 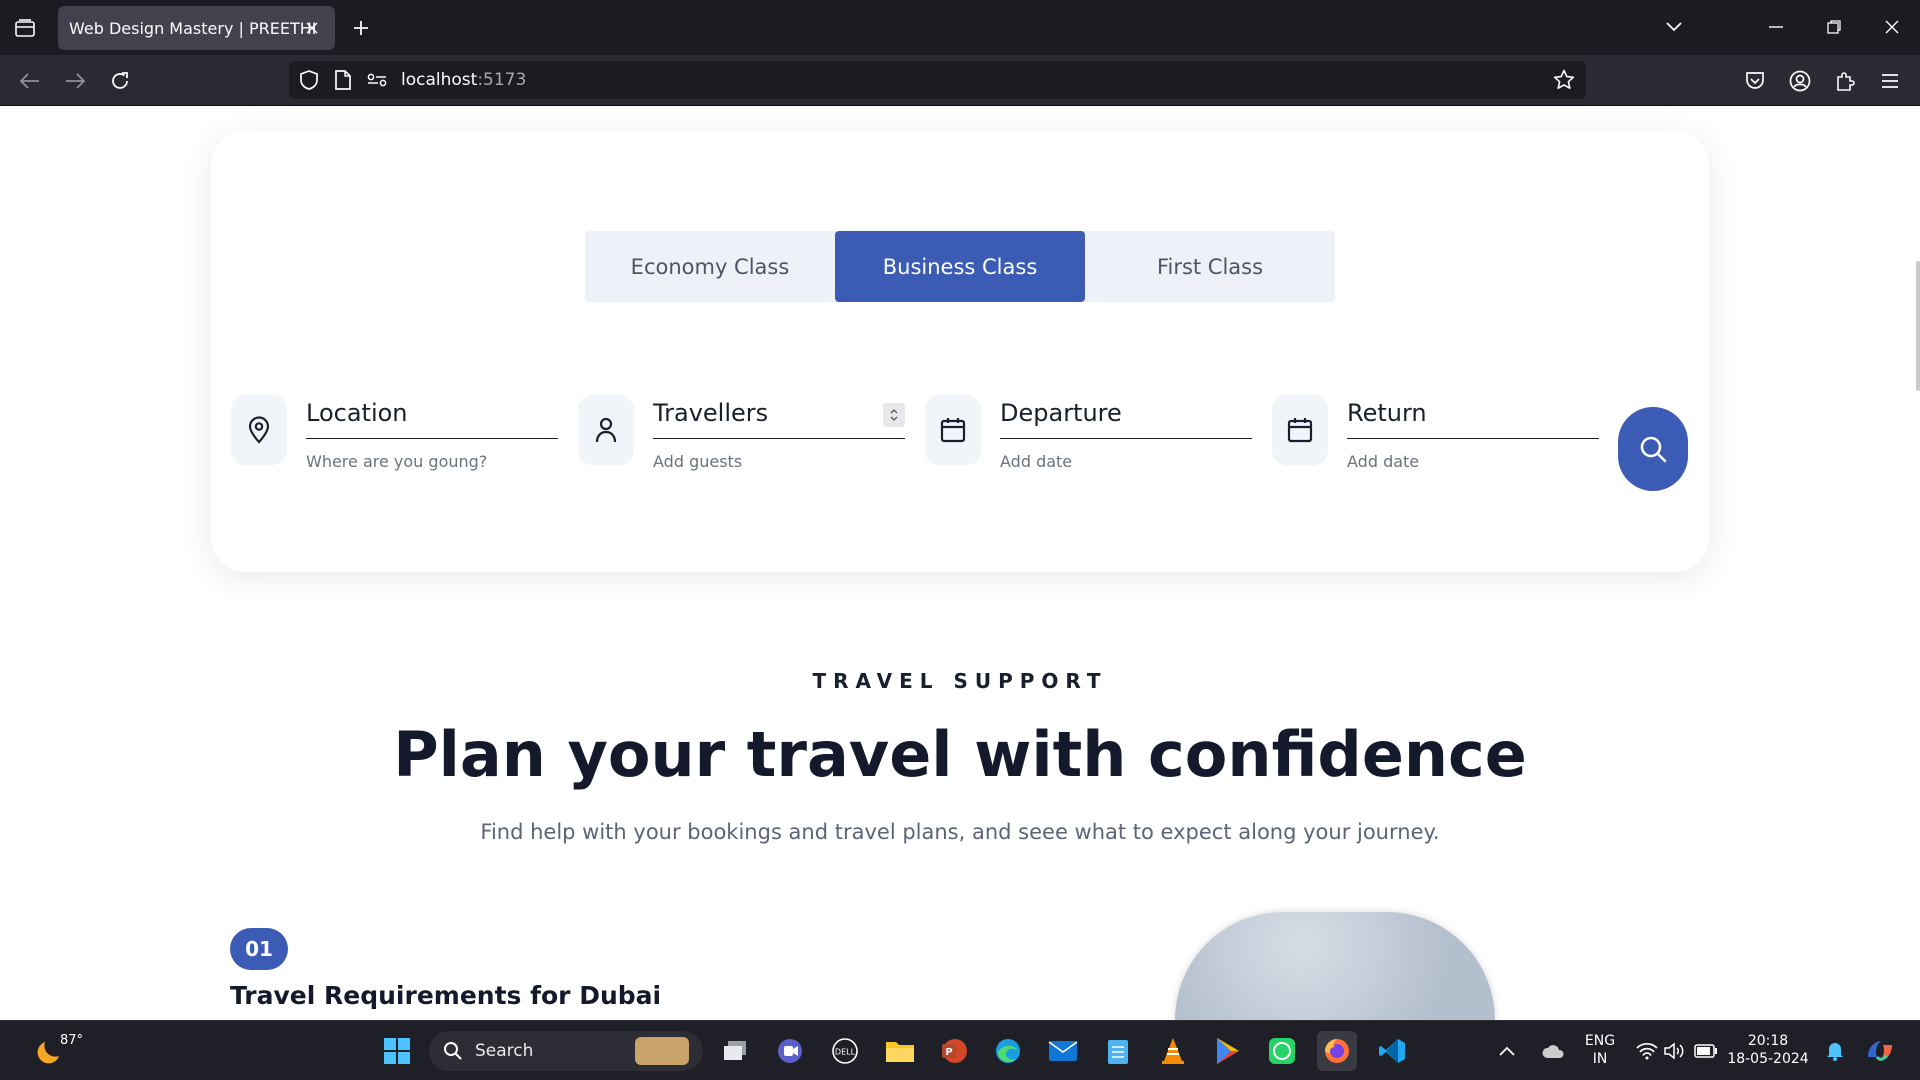 What do you see at coordinates (1553, 1051) in the screenshot?
I see `onedrive-icon` at bounding box center [1553, 1051].